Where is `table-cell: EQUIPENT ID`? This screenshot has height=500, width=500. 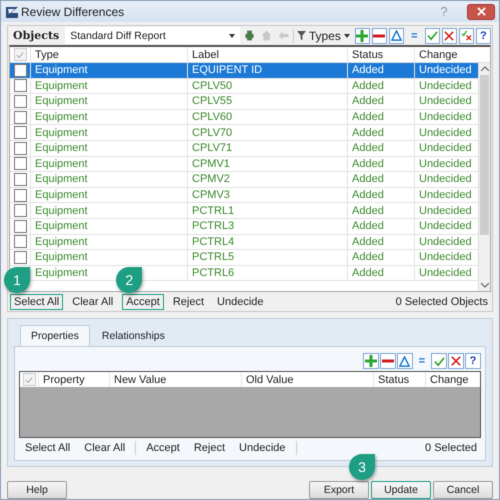 table-cell: EQUIPENT ID is located at coordinates (227, 70).